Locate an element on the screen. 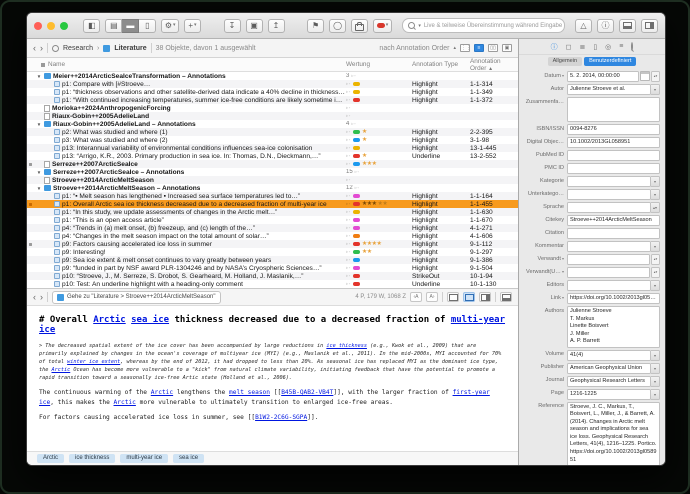  list-item: Morioka++2024AnthropogenicForcing ▹◦ is located at coordinates (272, 108).